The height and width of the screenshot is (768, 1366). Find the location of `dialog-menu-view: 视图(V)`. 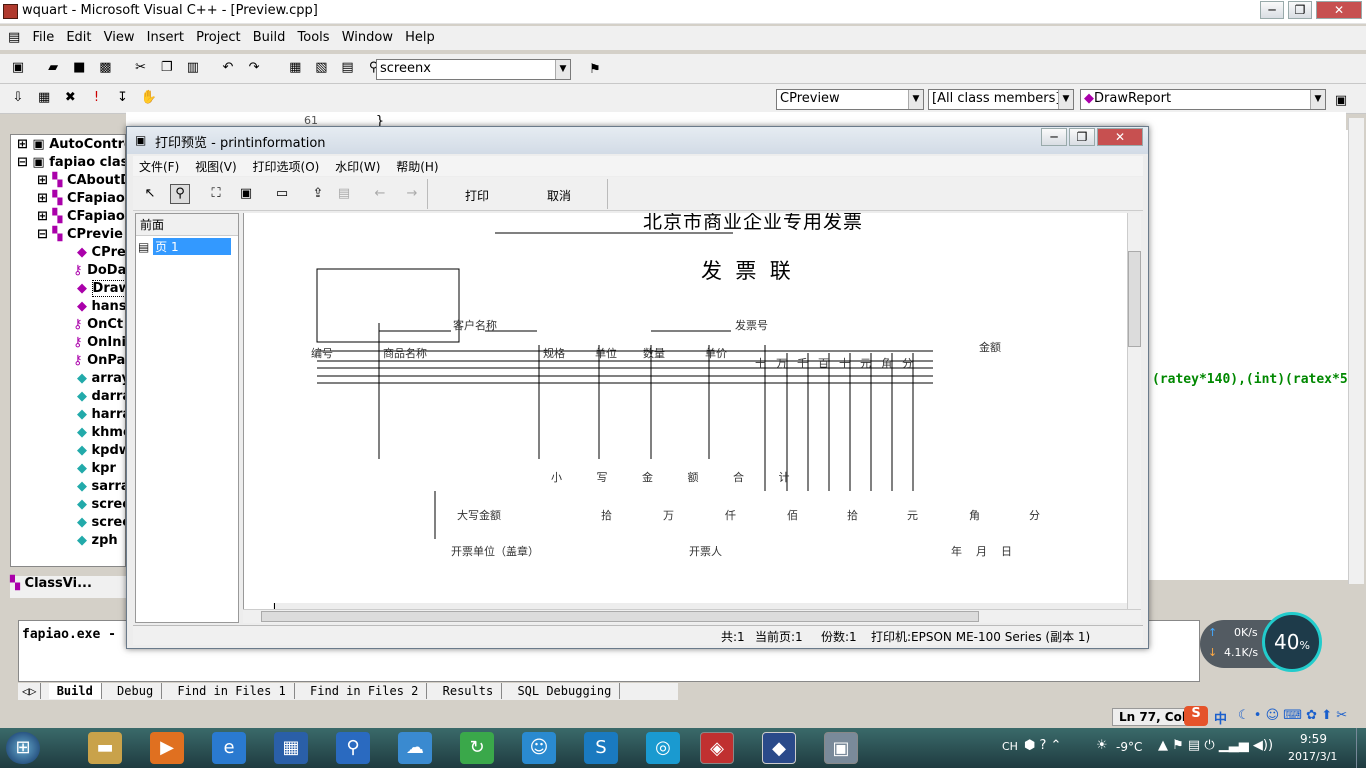

dialog-menu-view: 视图(V) is located at coordinates (216, 166).